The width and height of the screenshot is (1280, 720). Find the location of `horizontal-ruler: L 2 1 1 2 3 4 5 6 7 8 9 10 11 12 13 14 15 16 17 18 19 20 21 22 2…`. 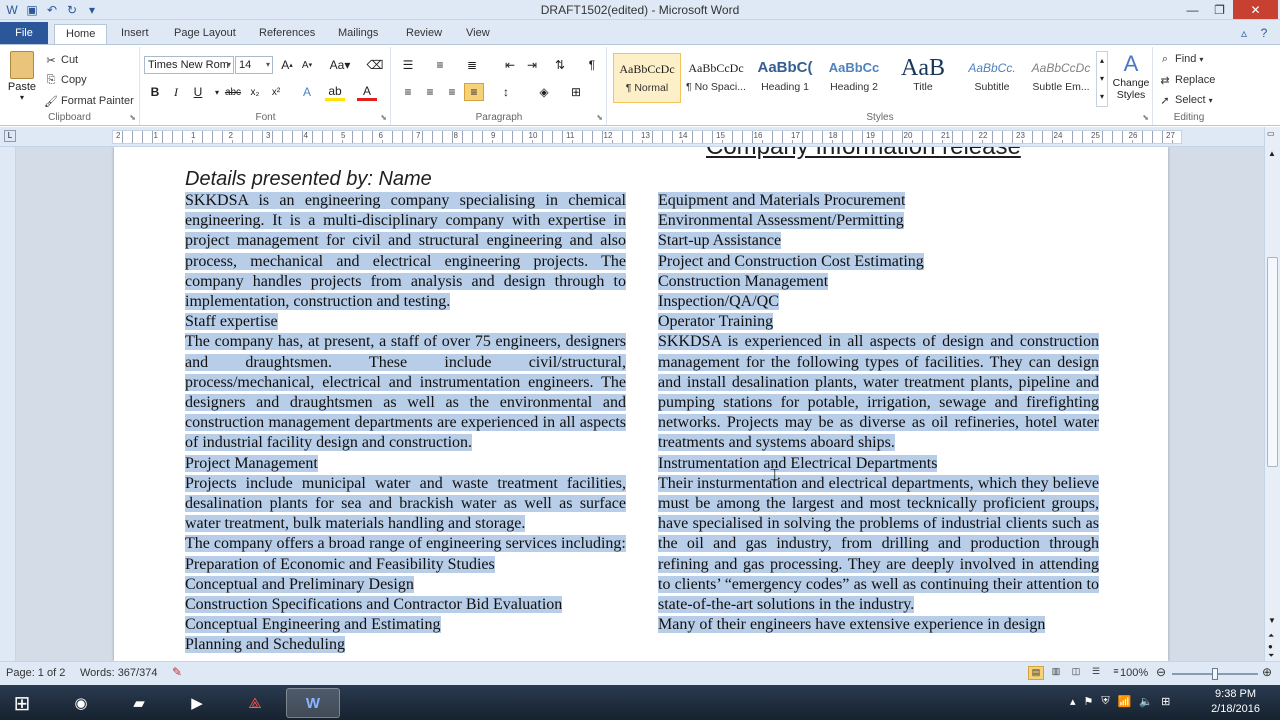

horizontal-ruler: L 2 1 1 2 3 4 5 6 7 8 9 10 11 12 13 14 15 16 17 18 19 20 21 22 2… is located at coordinates (640, 137).